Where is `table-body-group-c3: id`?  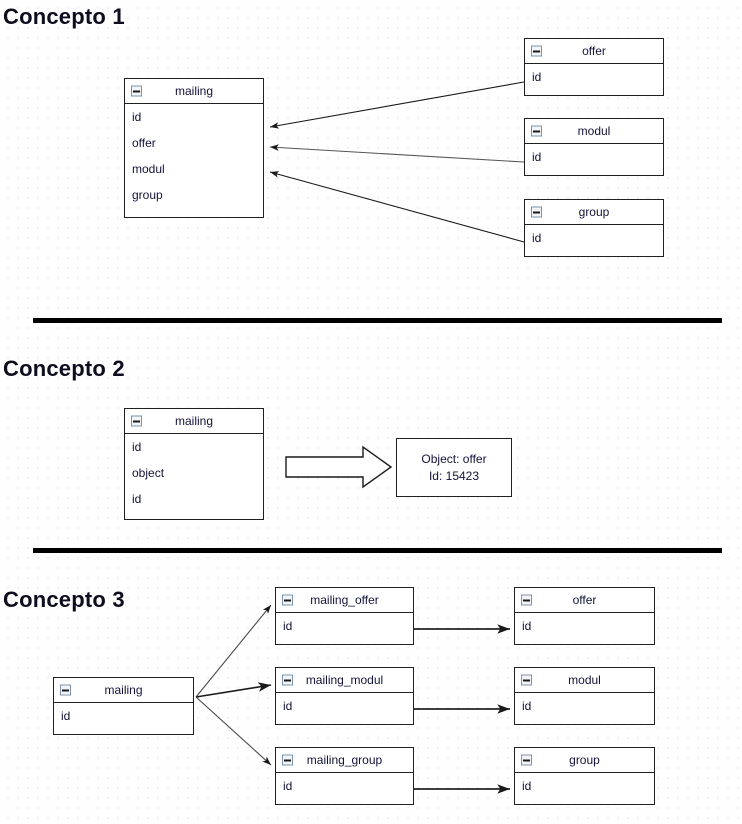 table-body-group-c3: id is located at coordinates (584, 786).